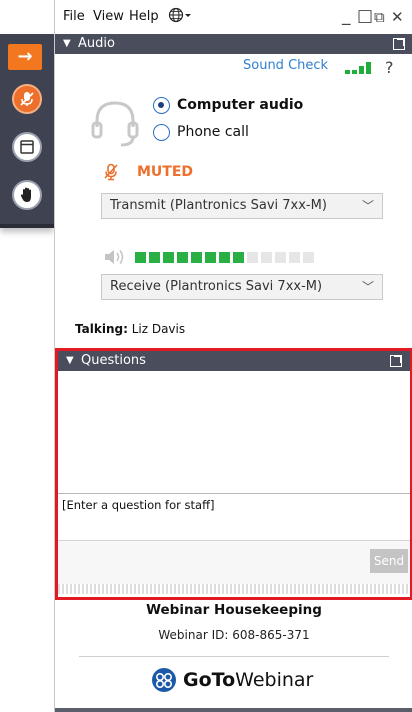 Image resolution: width=412 pixels, height=712 pixels. Describe the element at coordinates (209, 680) in the screenshot. I see `logo-goto-text: GoTo` at that location.